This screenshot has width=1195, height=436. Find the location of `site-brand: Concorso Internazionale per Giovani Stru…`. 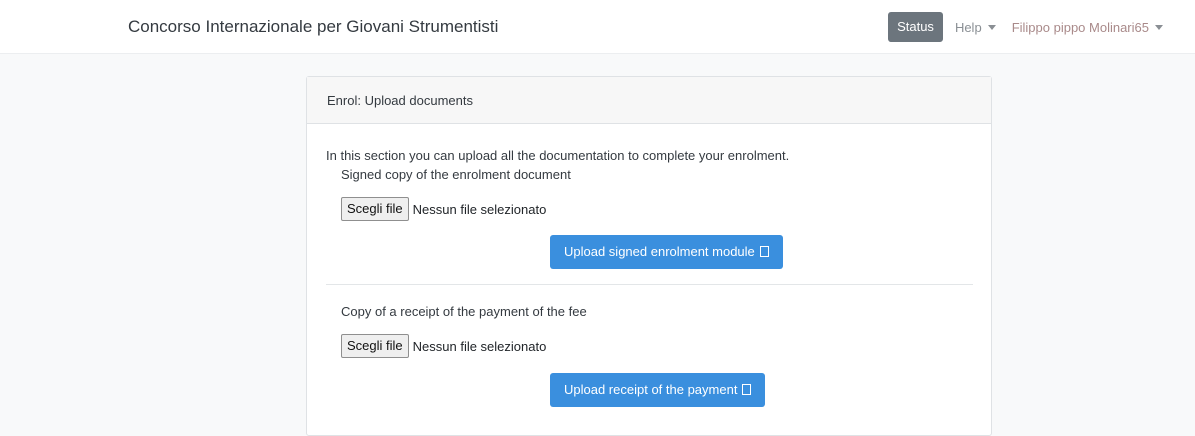

site-brand: Concorso Internazionale per Giovani Stru… is located at coordinates (313, 27).